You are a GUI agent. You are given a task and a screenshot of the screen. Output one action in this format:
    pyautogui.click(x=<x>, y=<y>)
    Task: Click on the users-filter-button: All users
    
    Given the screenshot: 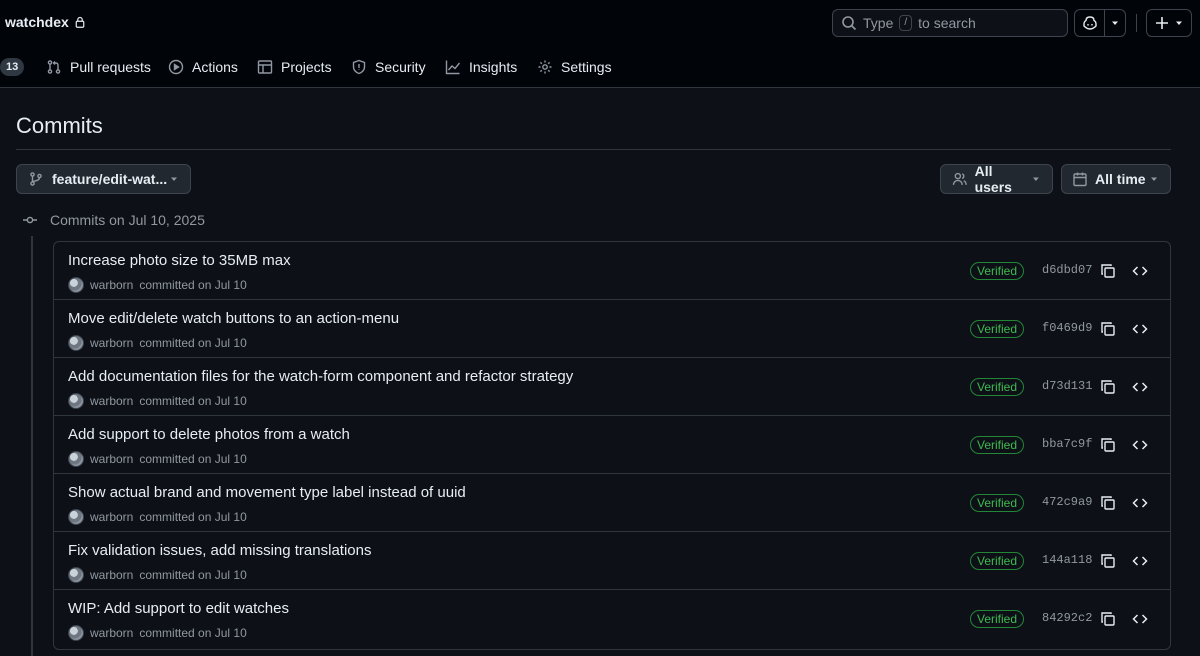 What is the action you would take?
    pyautogui.click(x=996, y=179)
    